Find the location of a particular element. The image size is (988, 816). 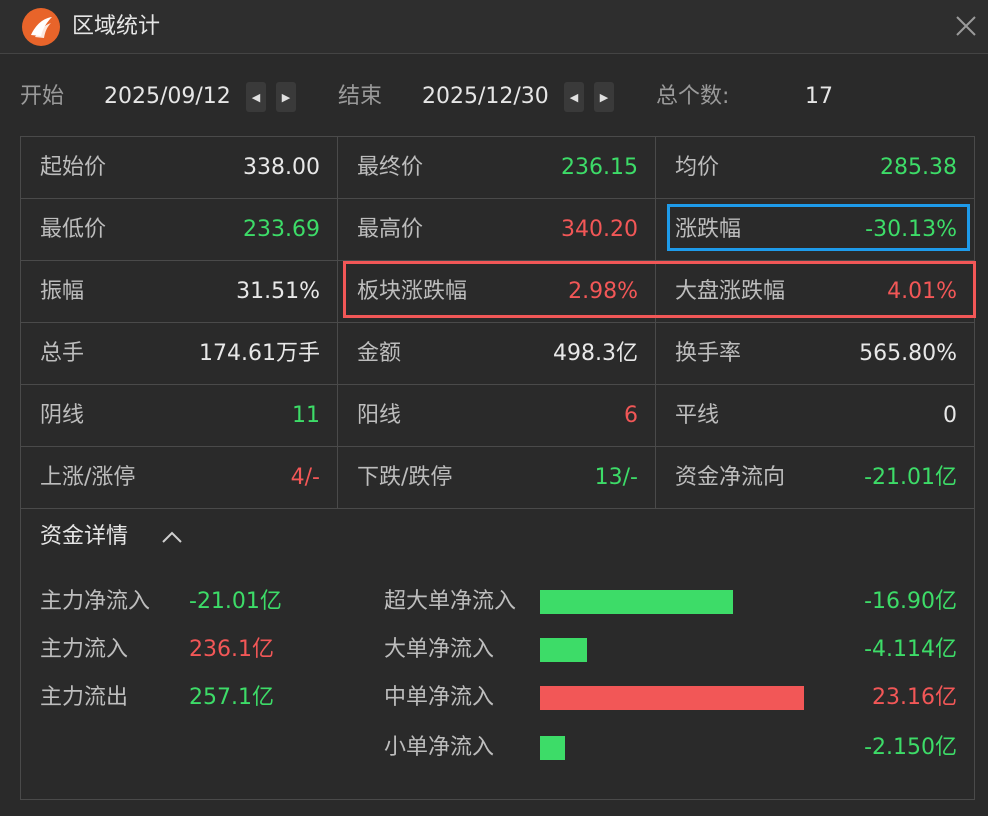

stat-cell: 大盘涨跌幅 4.01% is located at coordinates (815, 291).